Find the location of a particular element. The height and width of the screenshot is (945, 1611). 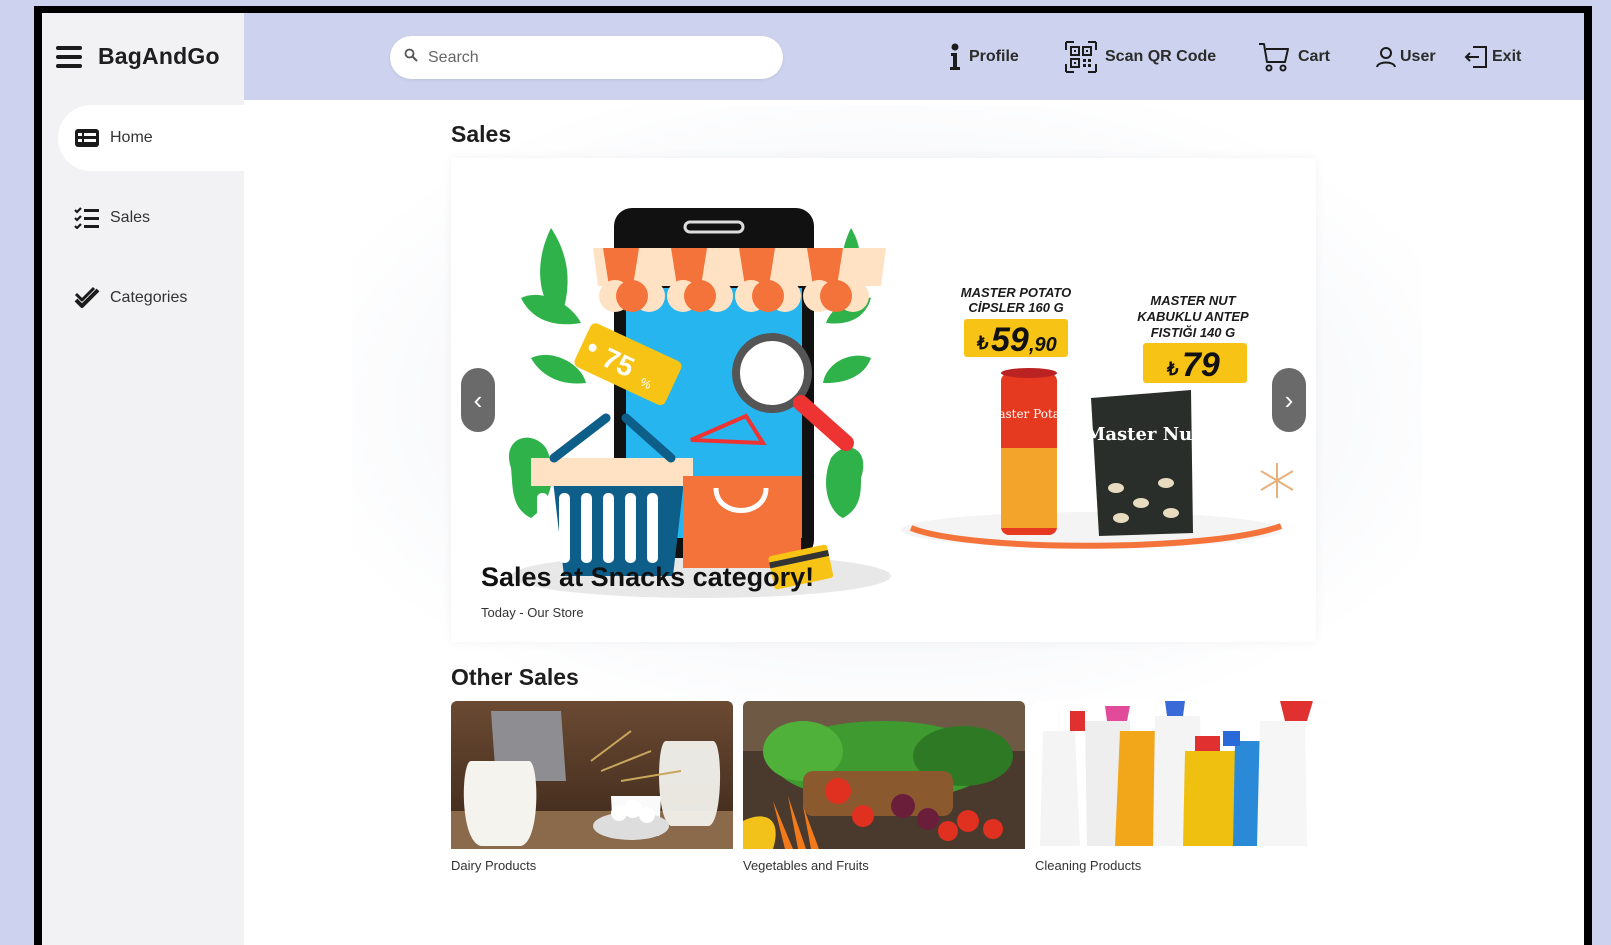

product-1-price-cents: ,90 is located at coordinates (1042, 345).